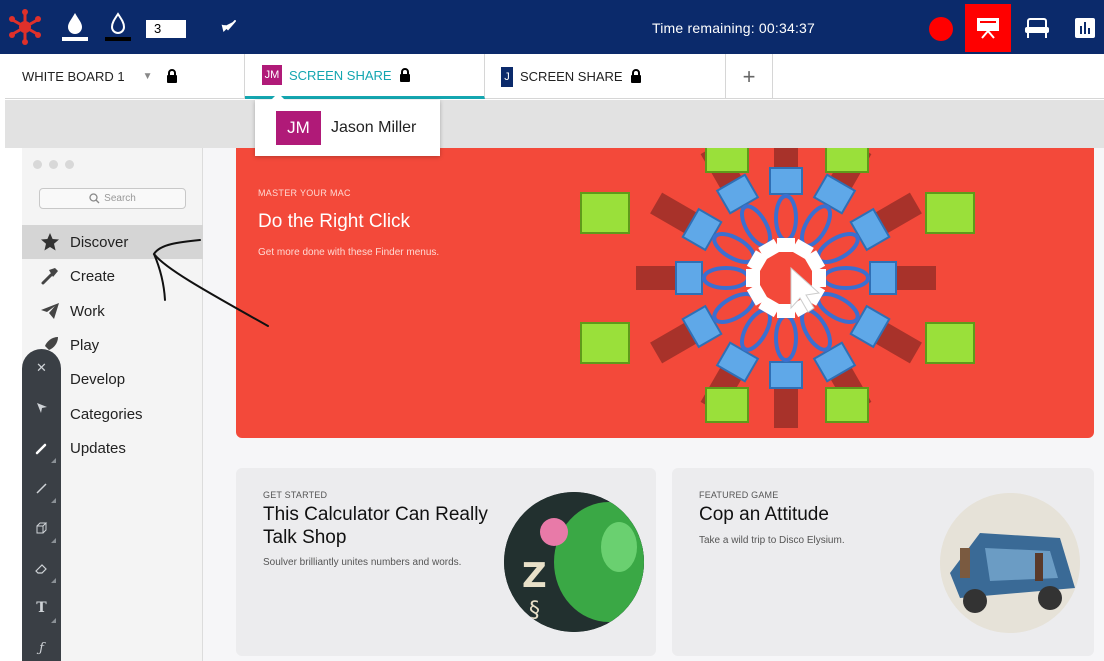 The width and height of the screenshot is (1104, 661). I want to click on hero-title: Do the Right Click, so click(334, 221).